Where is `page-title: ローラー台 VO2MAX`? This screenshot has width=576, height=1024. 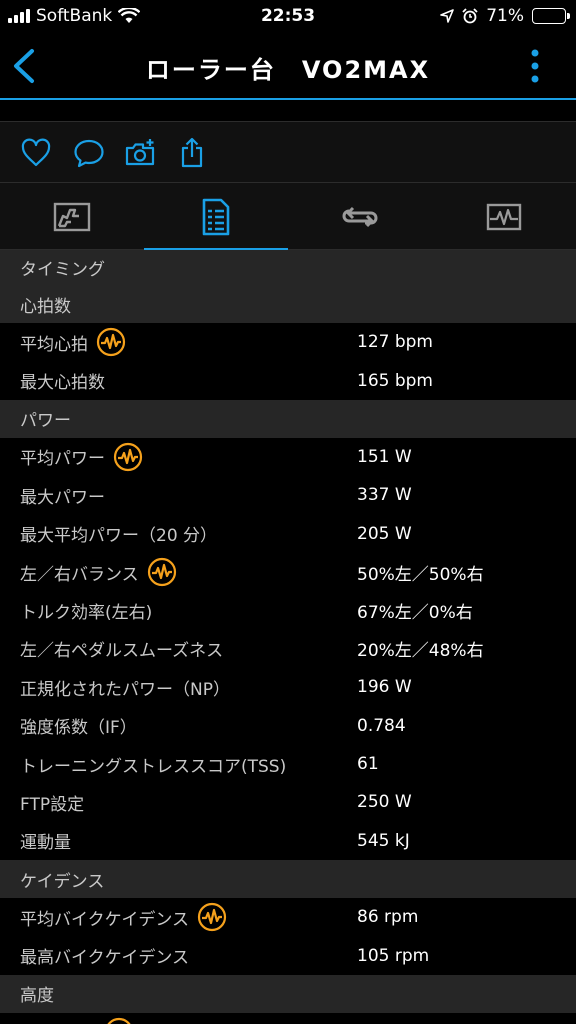 page-title: ローラー台 VO2MAX is located at coordinates (288, 70).